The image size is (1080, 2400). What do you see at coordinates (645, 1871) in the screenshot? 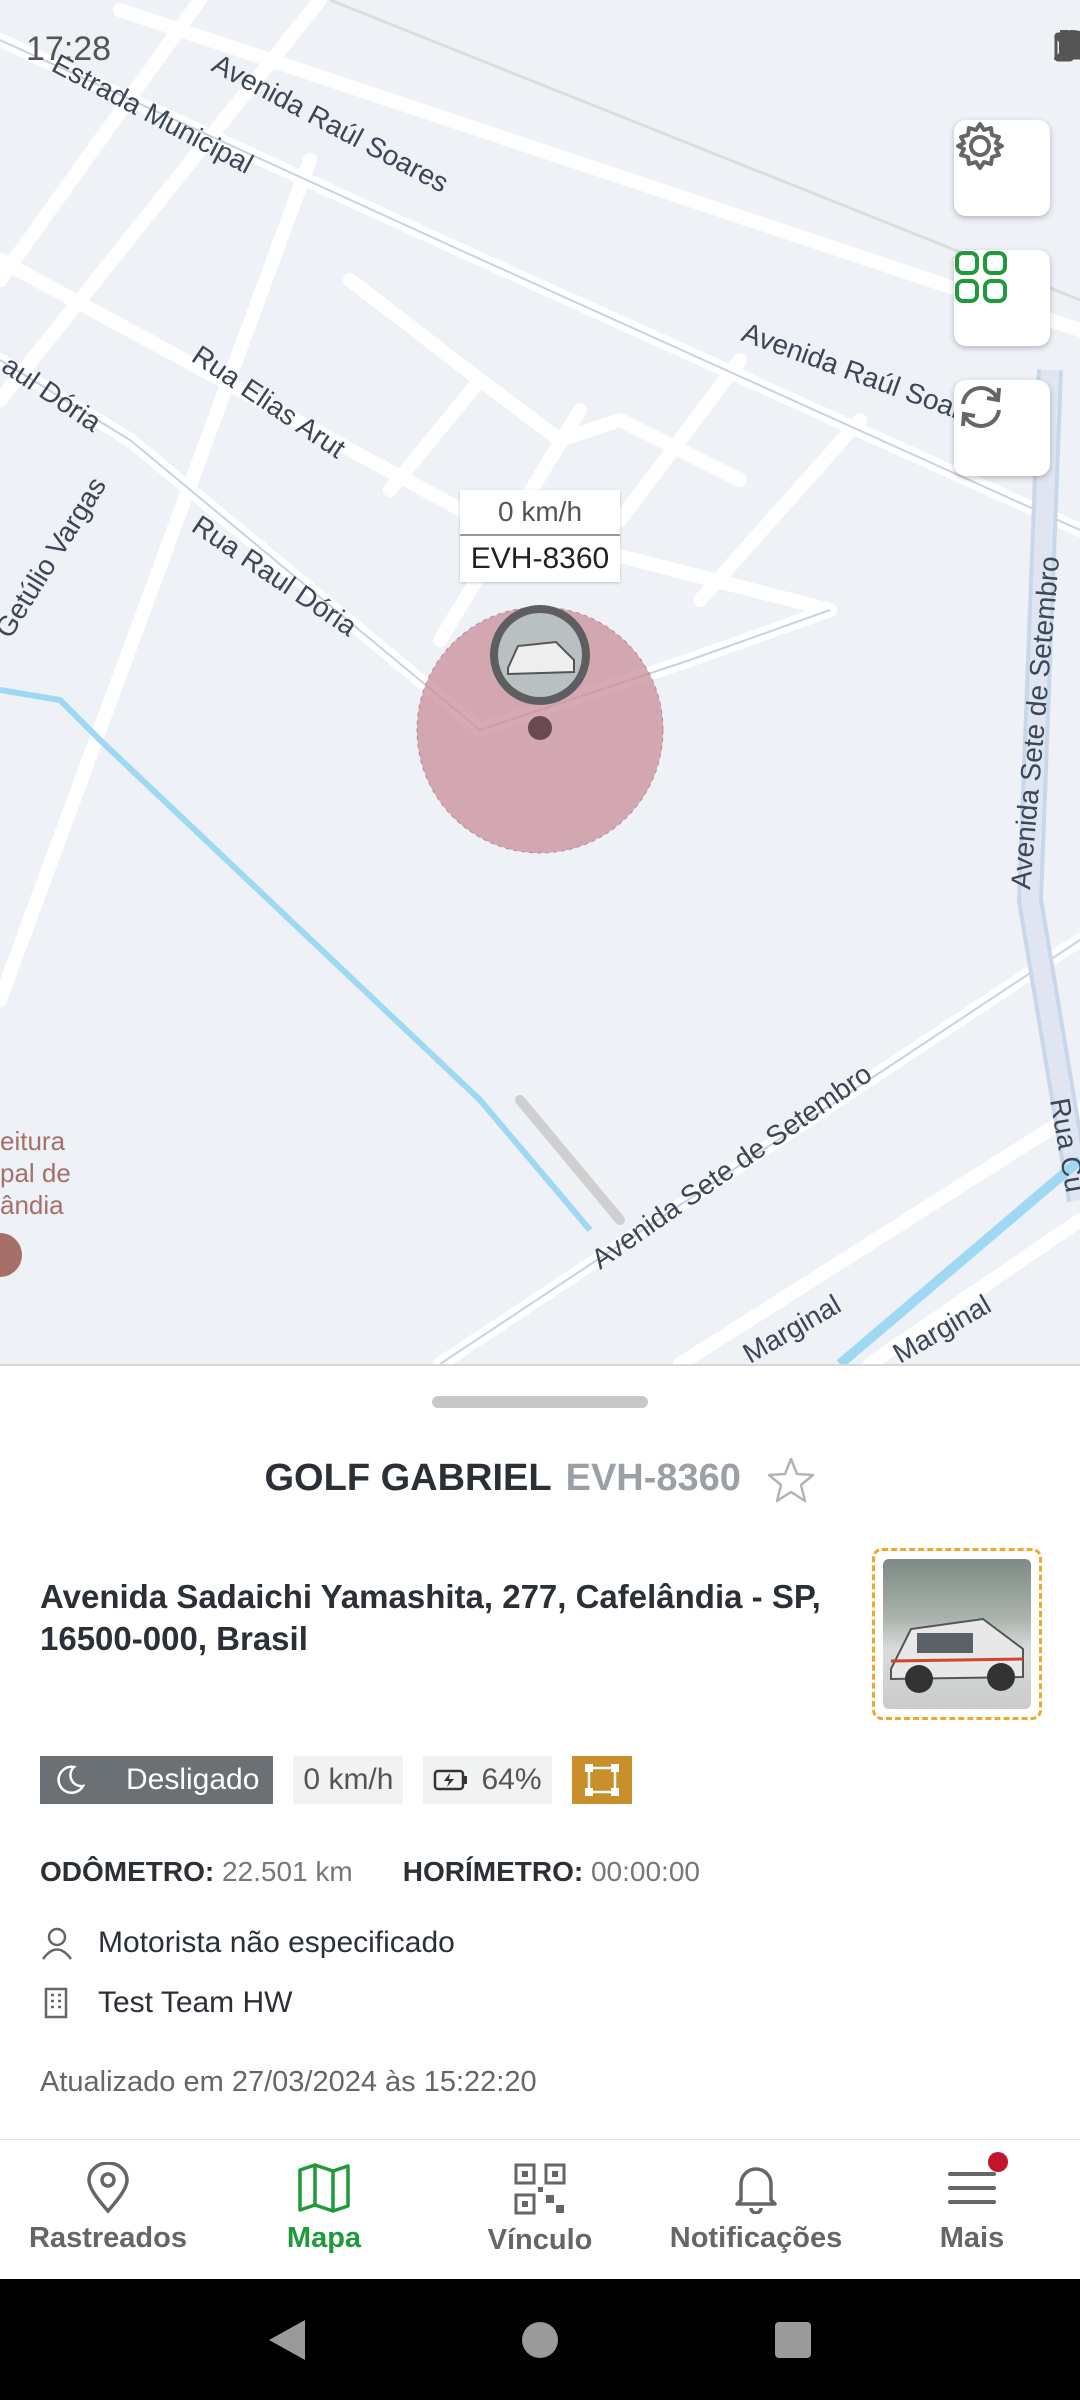
I see `hourmeter-value: 00:00:00` at bounding box center [645, 1871].